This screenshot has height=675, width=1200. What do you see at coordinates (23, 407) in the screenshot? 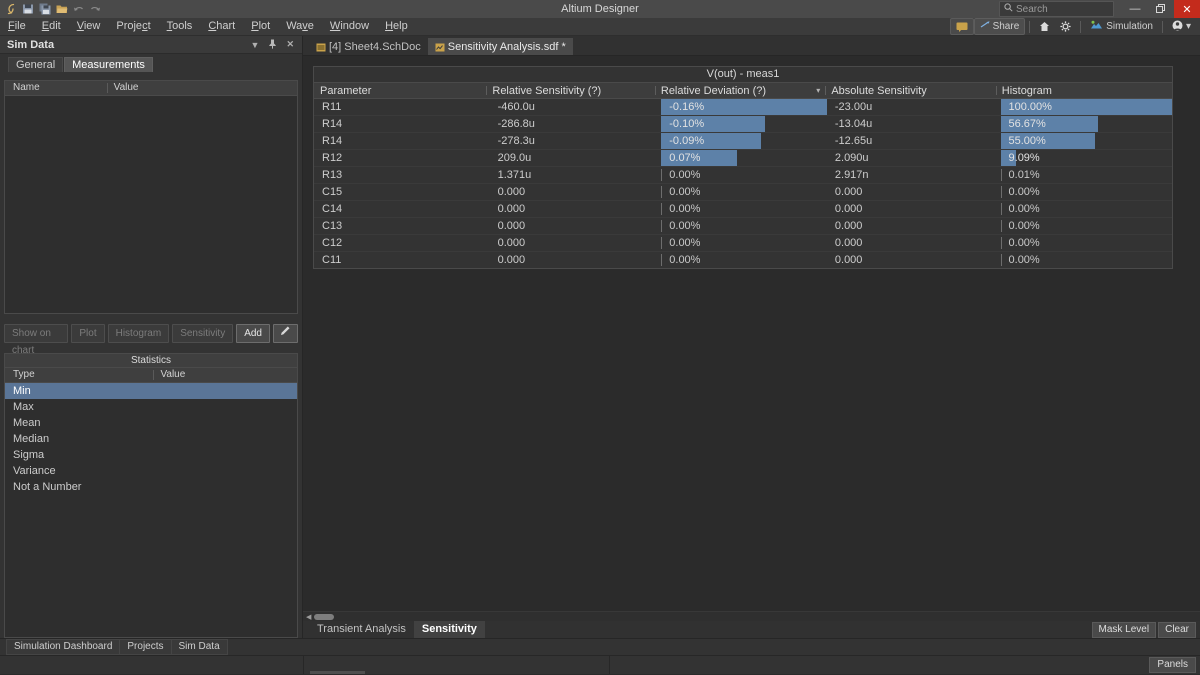
I see `stat-type-label: Max` at bounding box center [23, 407].